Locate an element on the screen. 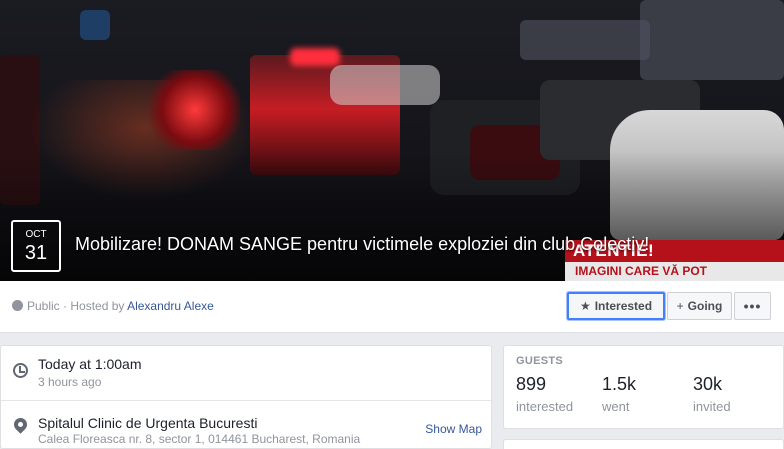 The width and height of the screenshot is (784, 449). guests-stat-invited: 30k invited is located at coordinates (712, 394).